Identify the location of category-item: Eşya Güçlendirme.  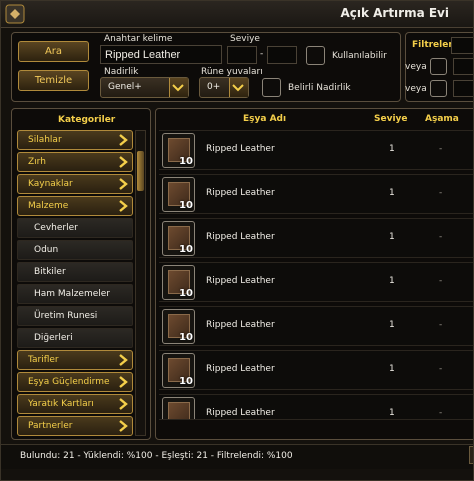
(75, 382).